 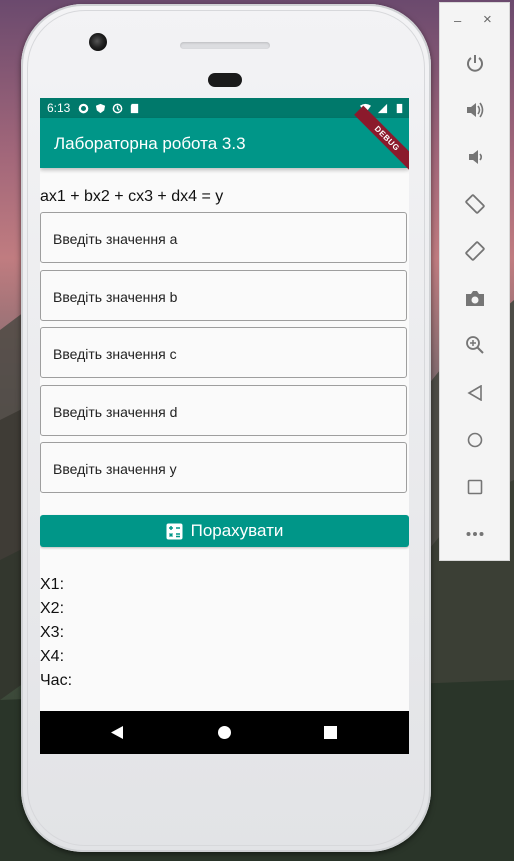 I want to click on calculator-icon, so click(x=174, y=531).